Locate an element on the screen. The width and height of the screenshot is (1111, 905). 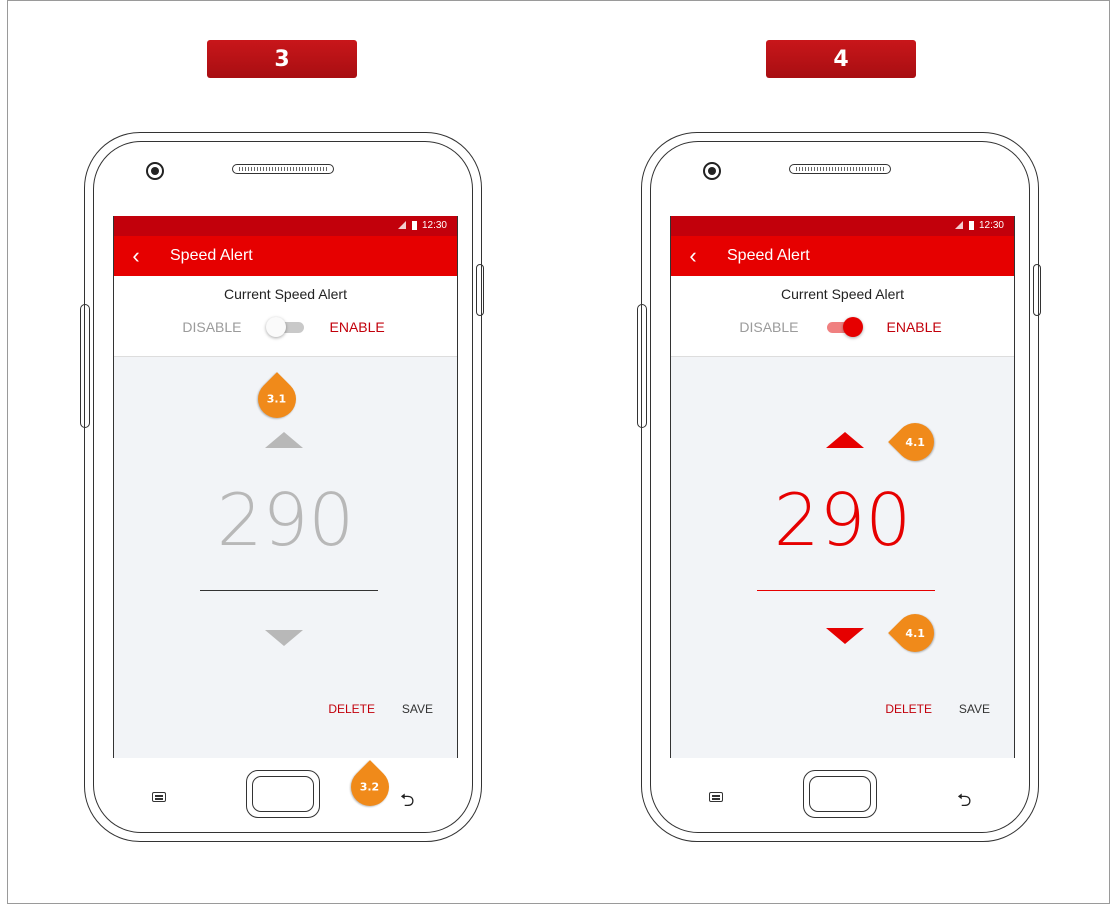
step-badge-4: 4 is located at coordinates (841, 59).